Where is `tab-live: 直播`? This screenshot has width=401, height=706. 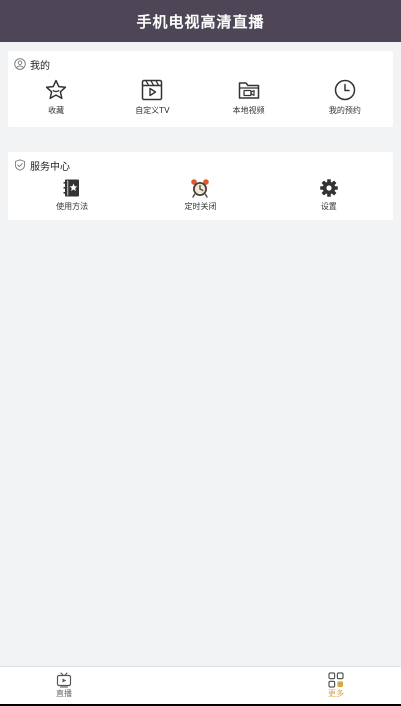 tab-live: 直播 is located at coordinates (64, 685).